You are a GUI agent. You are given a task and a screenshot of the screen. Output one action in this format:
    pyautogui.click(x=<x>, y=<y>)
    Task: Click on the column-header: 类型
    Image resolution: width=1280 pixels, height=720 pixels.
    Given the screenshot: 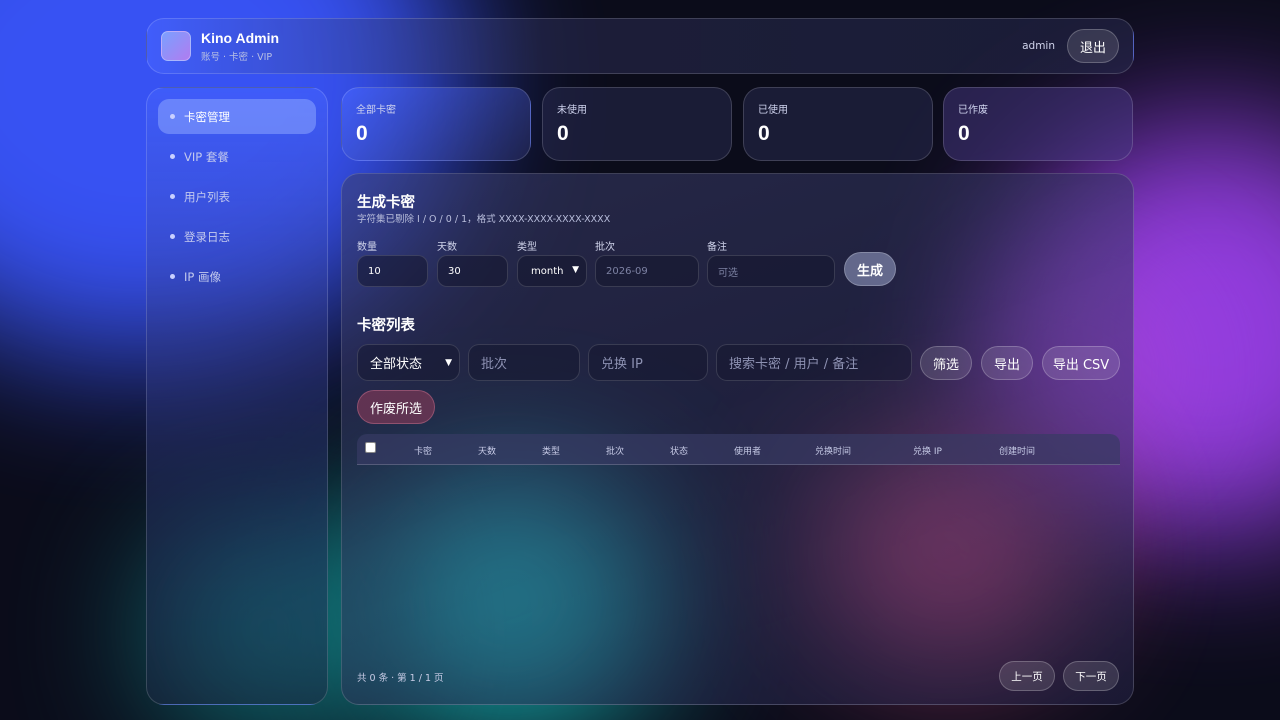 What is the action you would take?
    pyautogui.click(x=551, y=452)
    